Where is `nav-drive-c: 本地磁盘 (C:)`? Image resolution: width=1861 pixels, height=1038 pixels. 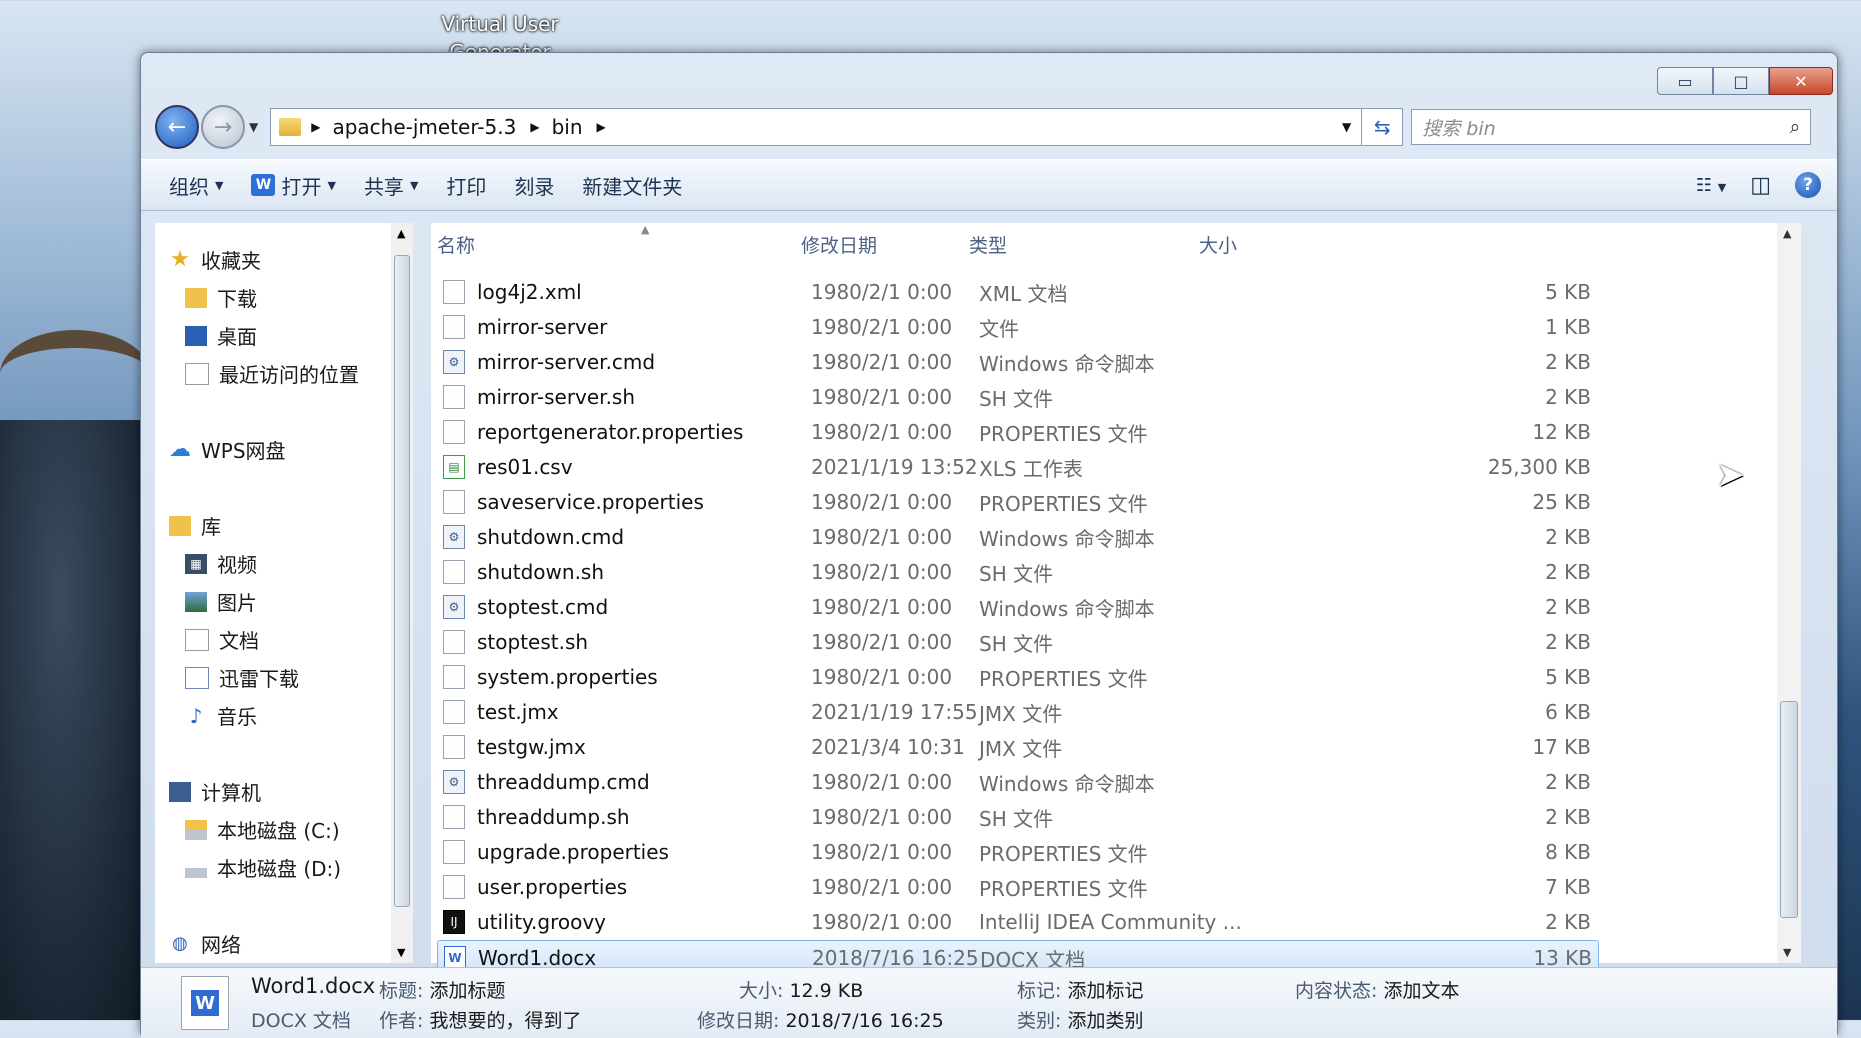 nav-drive-c: 本地磁盘 (C:) is located at coordinates (262, 829).